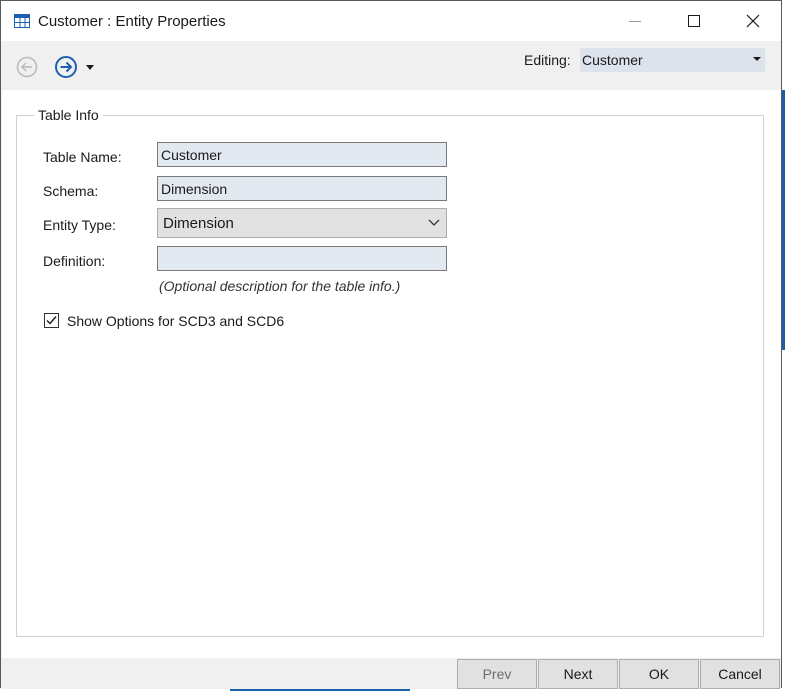 The image size is (785, 691). What do you see at coordinates (79, 225) in the screenshot?
I see `entity-type-label: Entity Type:` at bounding box center [79, 225].